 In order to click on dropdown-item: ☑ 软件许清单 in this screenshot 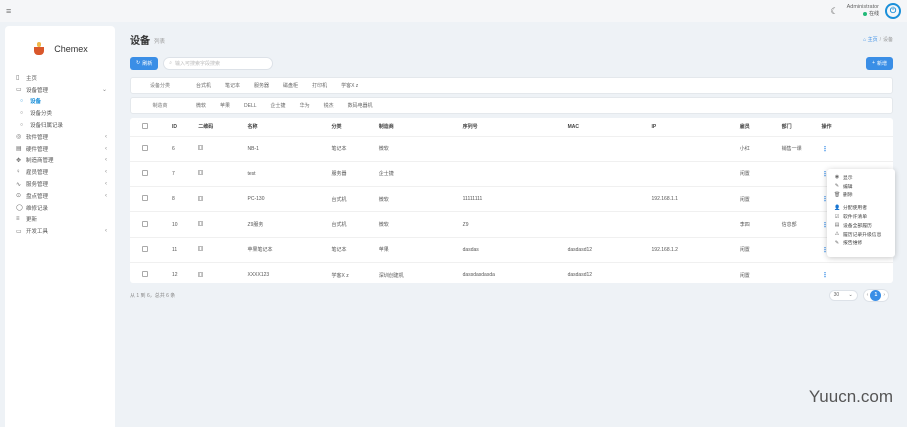, I will do `click(861, 216)`.